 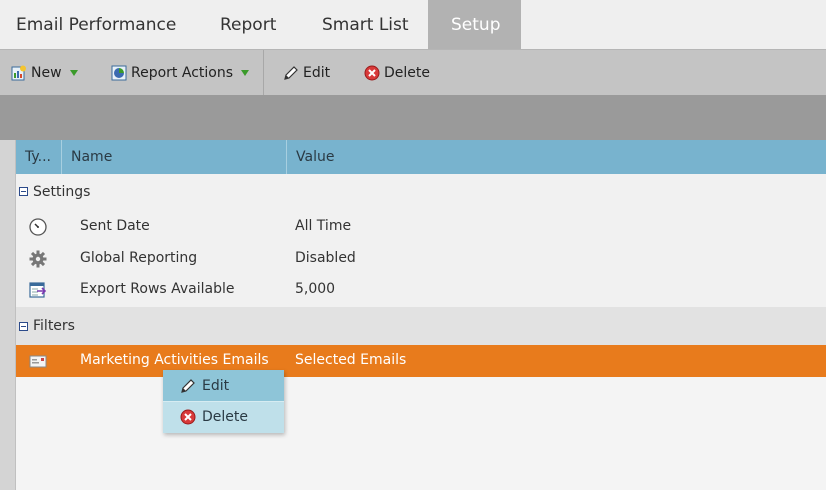 What do you see at coordinates (99, 24) in the screenshot?
I see `tab-email-performance: Email Performance` at bounding box center [99, 24].